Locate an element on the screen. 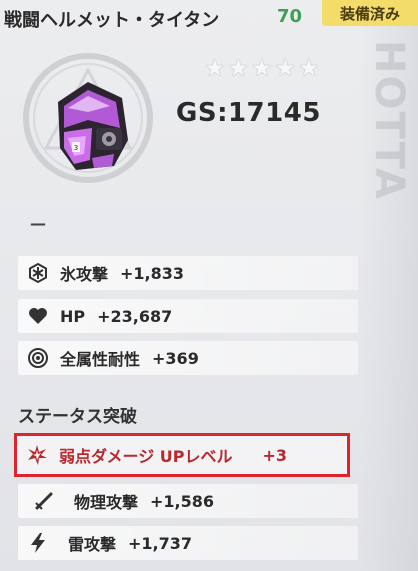 Image resolution: width=418 pixels, height=571 pixels. stat-row-hp: HP +23,687 is located at coordinates (188, 316).